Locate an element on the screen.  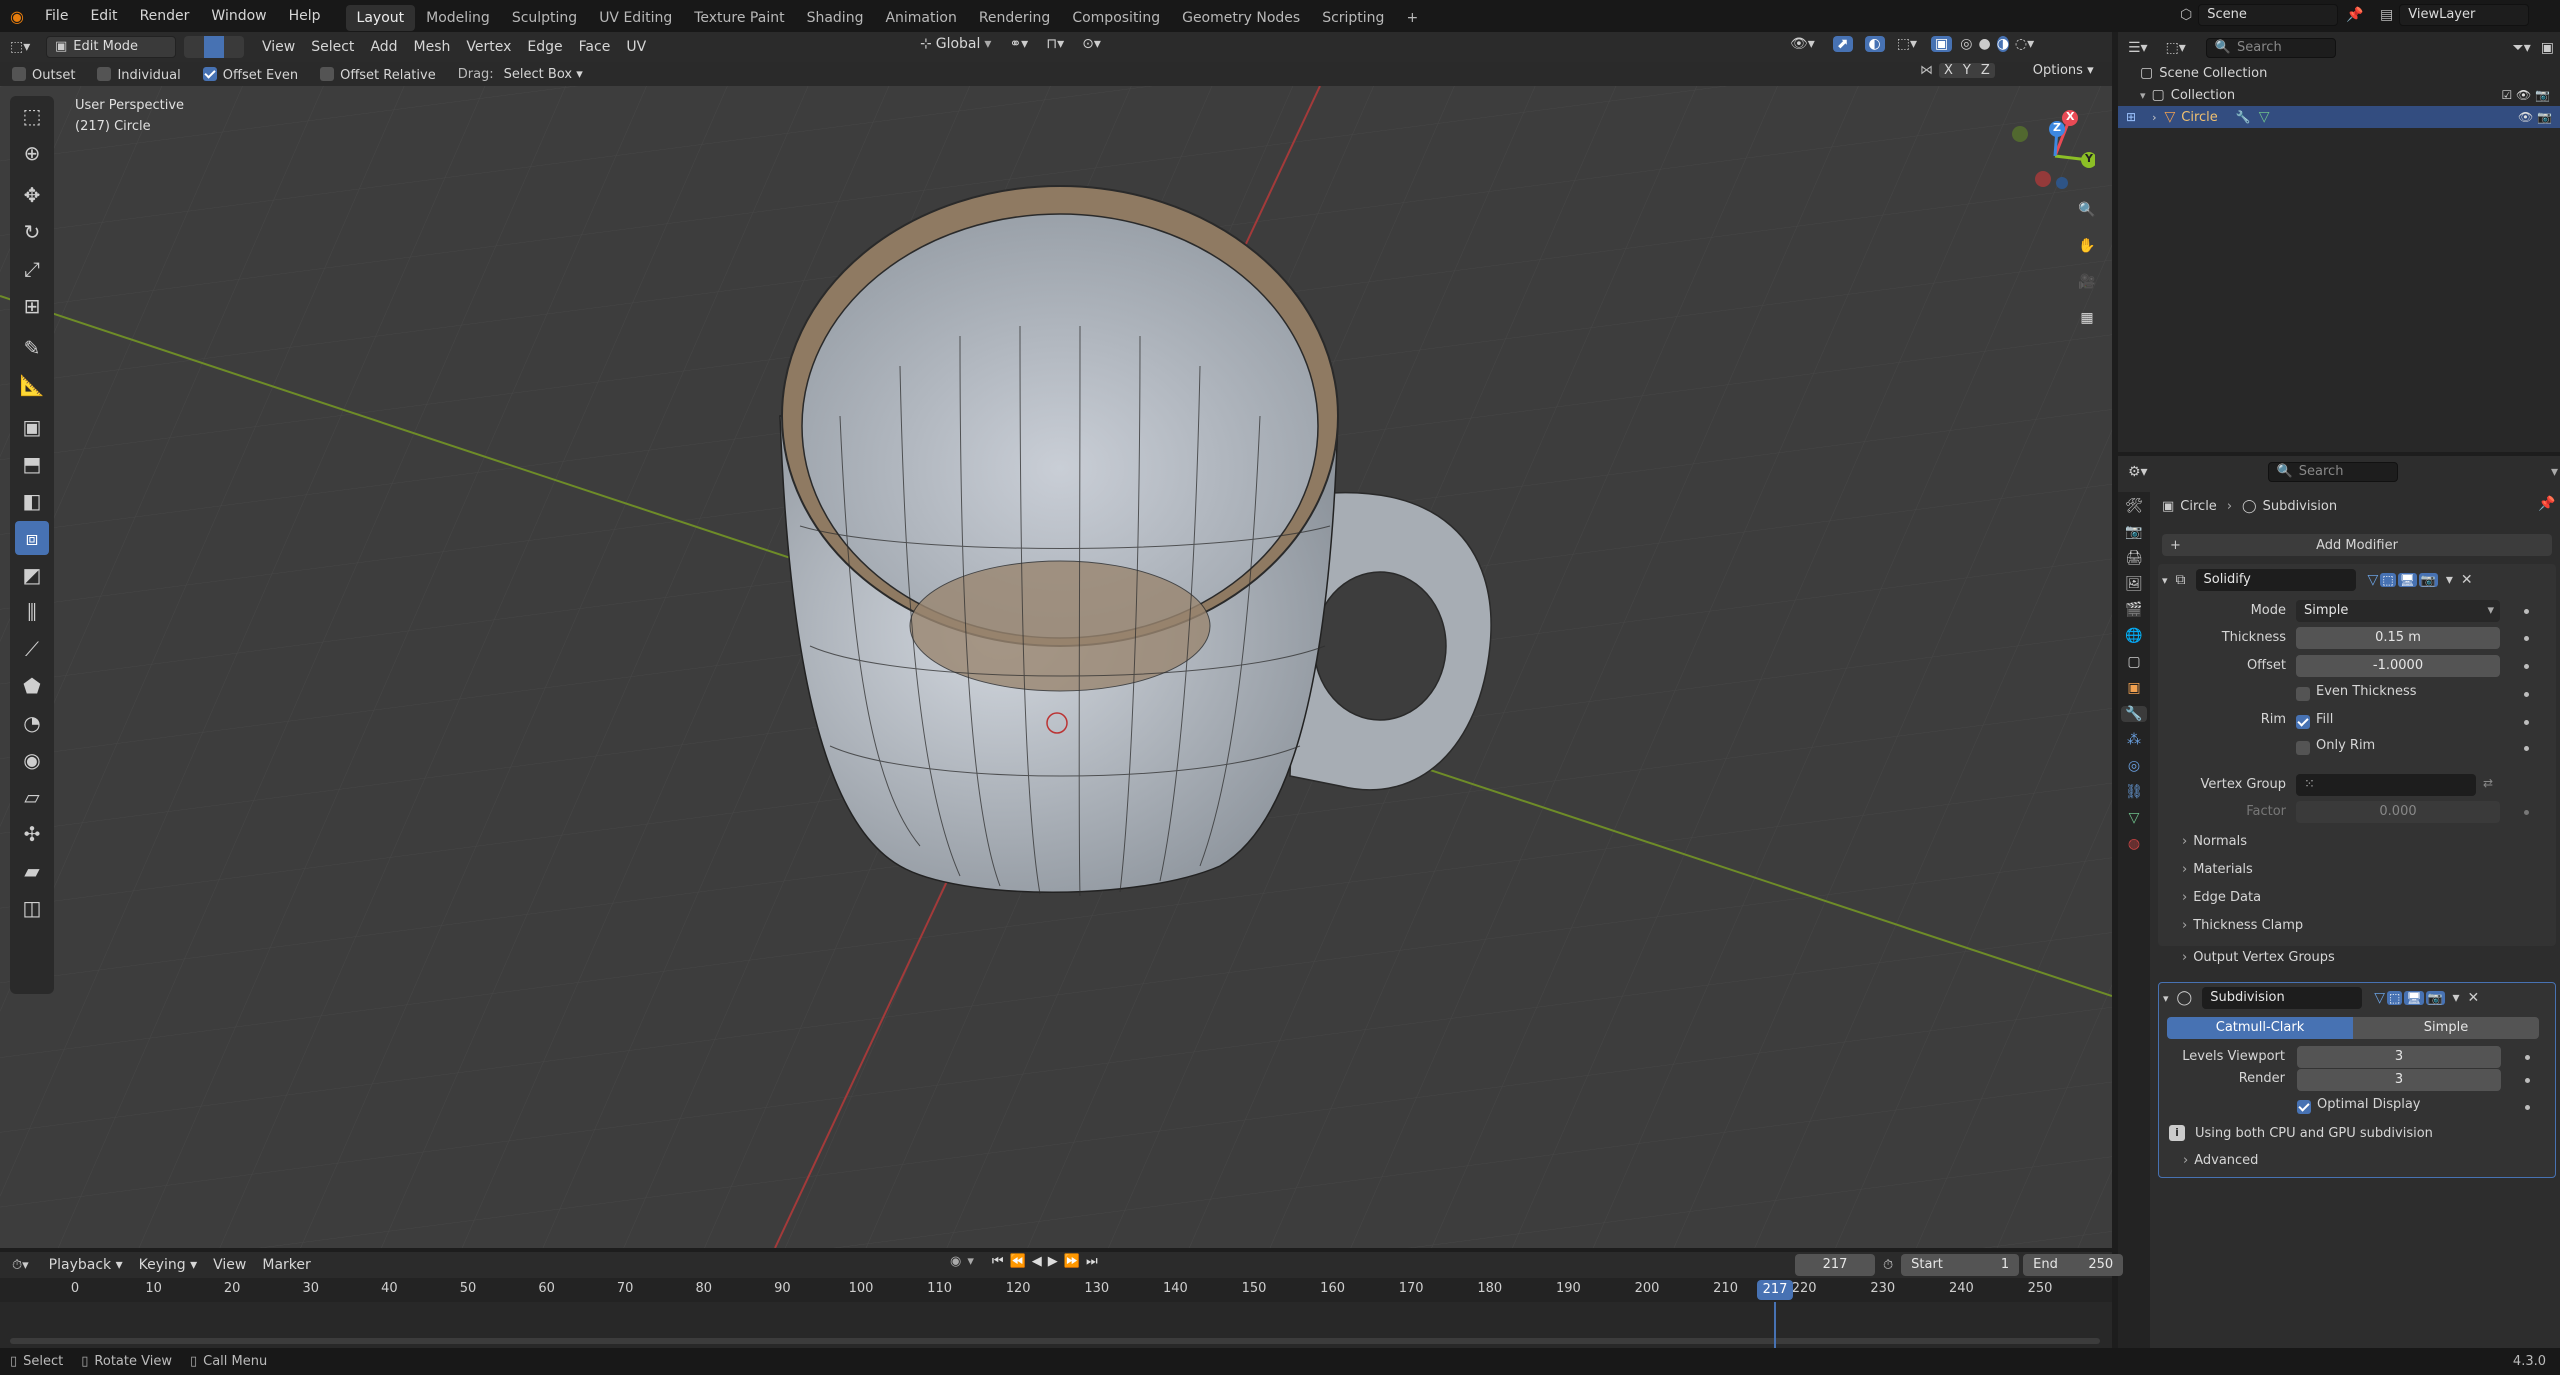
chevron-down-icon: ▾ is located at coordinates (970, 1261).